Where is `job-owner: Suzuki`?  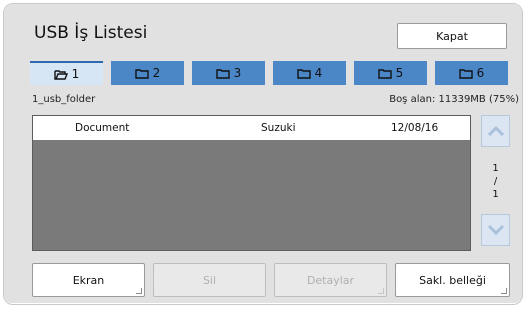 job-owner: Suzuki is located at coordinates (278, 128).